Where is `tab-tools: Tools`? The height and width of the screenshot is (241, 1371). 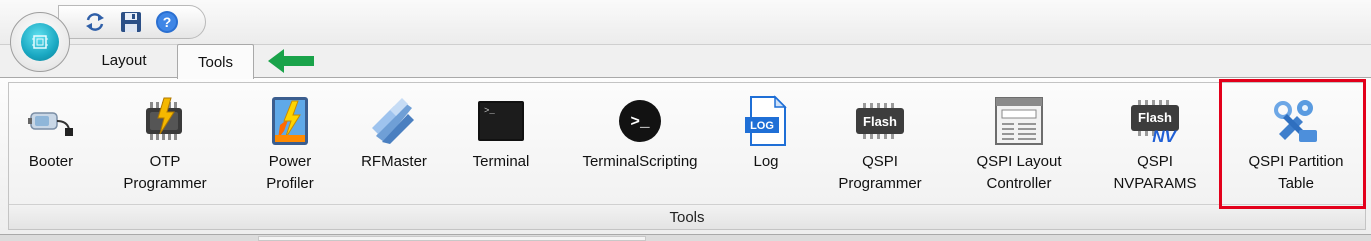 tab-tools: Tools is located at coordinates (215, 61).